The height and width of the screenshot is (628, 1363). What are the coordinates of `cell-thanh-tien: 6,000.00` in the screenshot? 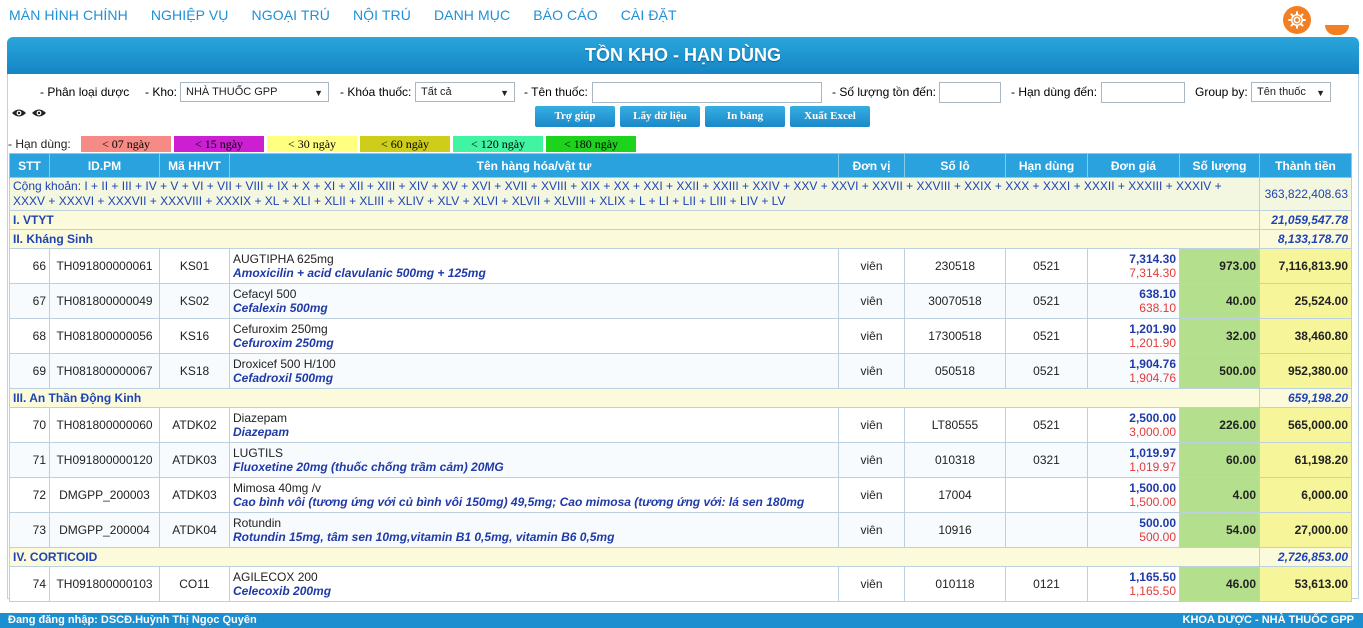 It's located at (1305, 495).